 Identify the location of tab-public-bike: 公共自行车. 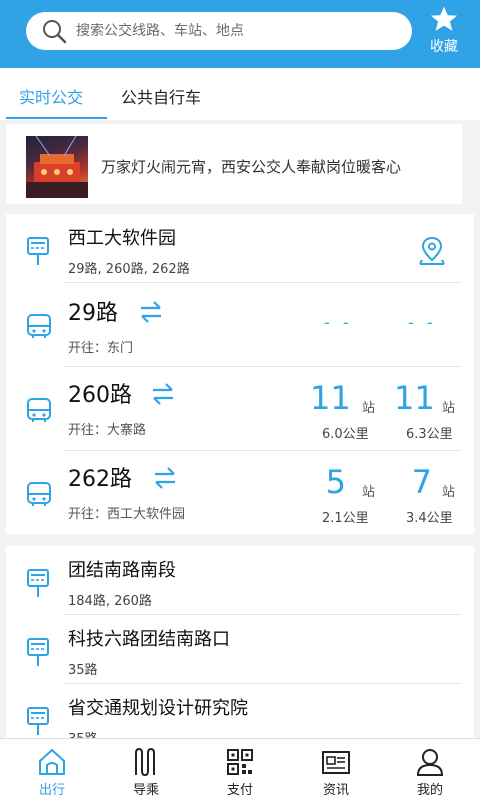
(161, 94).